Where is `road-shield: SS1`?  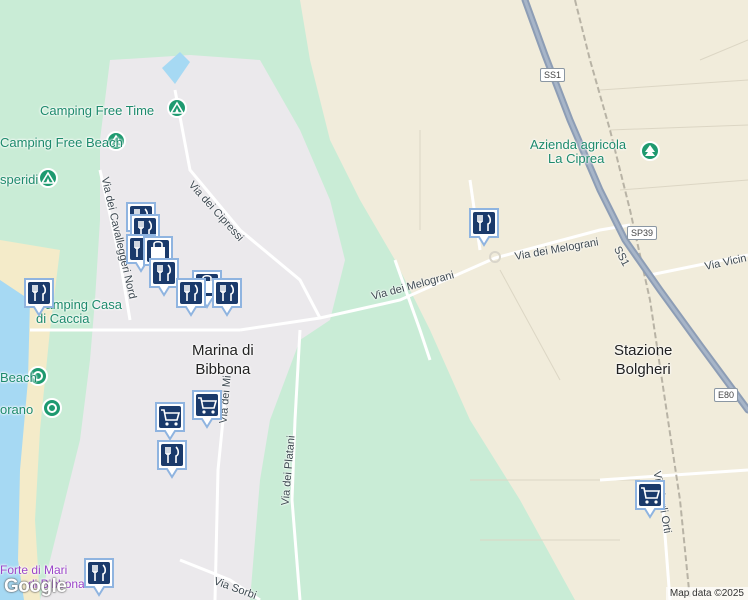 road-shield: SS1 is located at coordinates (553, 75).